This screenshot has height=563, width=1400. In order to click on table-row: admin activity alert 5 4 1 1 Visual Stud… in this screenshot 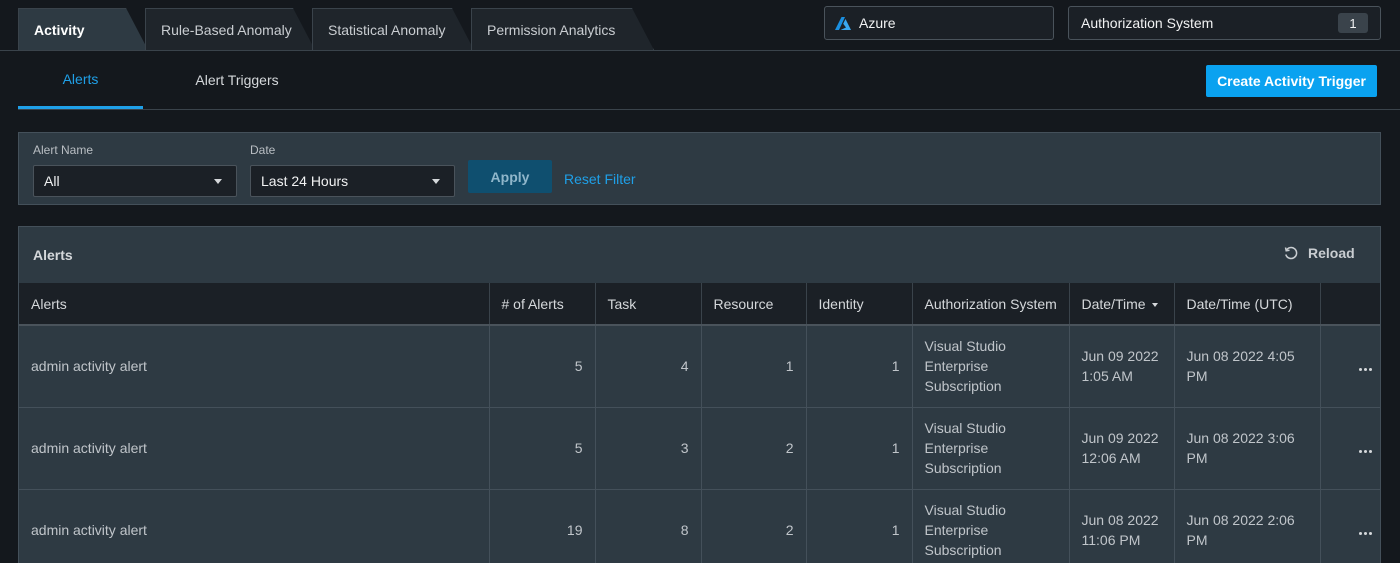, I will do `click(699, 366)`.